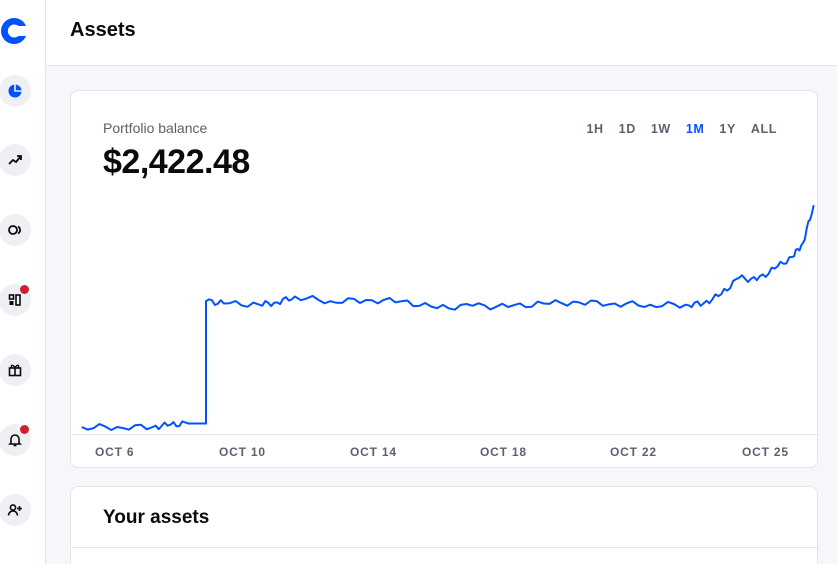 The image size is (837, 564). Describe the element at coordinates (727, 129) in the screenshot. I see `range-1y: 1Y` at that location.